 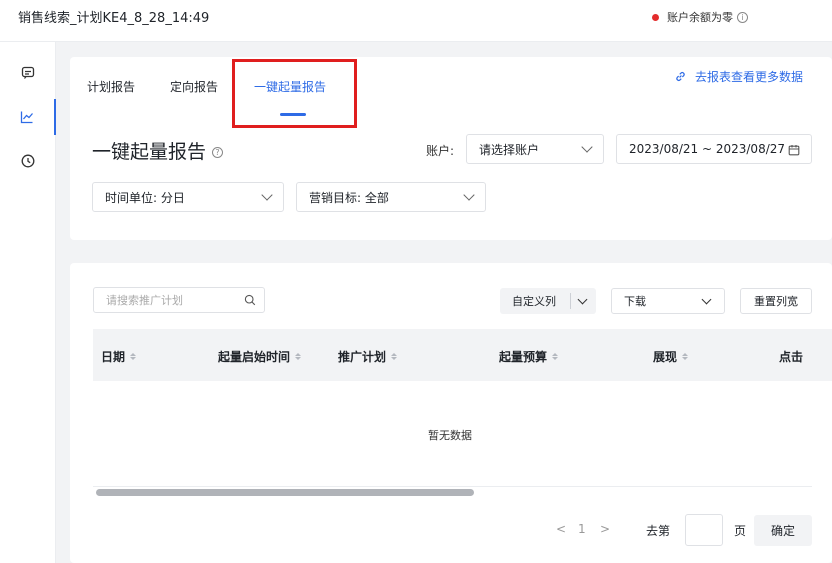 I want to click on highlight-box, so click(x=294, y=93).